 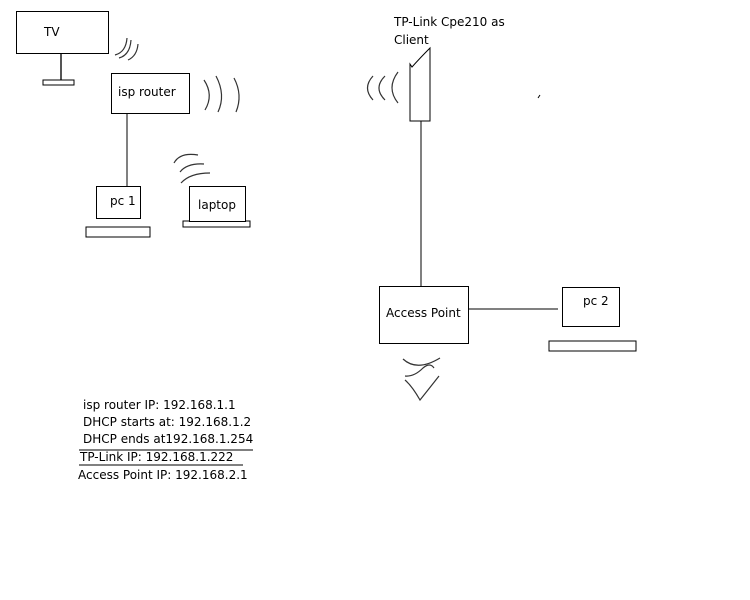 What do you see at coordinates (52, 32) in the screenshot?
I see `tv-label: TV` at bounding box center [52, 32].